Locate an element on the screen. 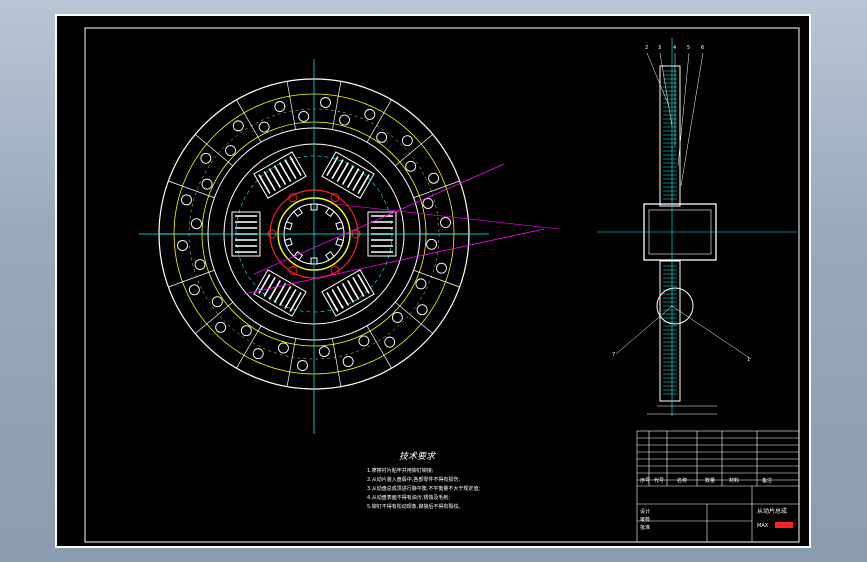  tech-title: 技术要求 is located at coordinates (417, 456).